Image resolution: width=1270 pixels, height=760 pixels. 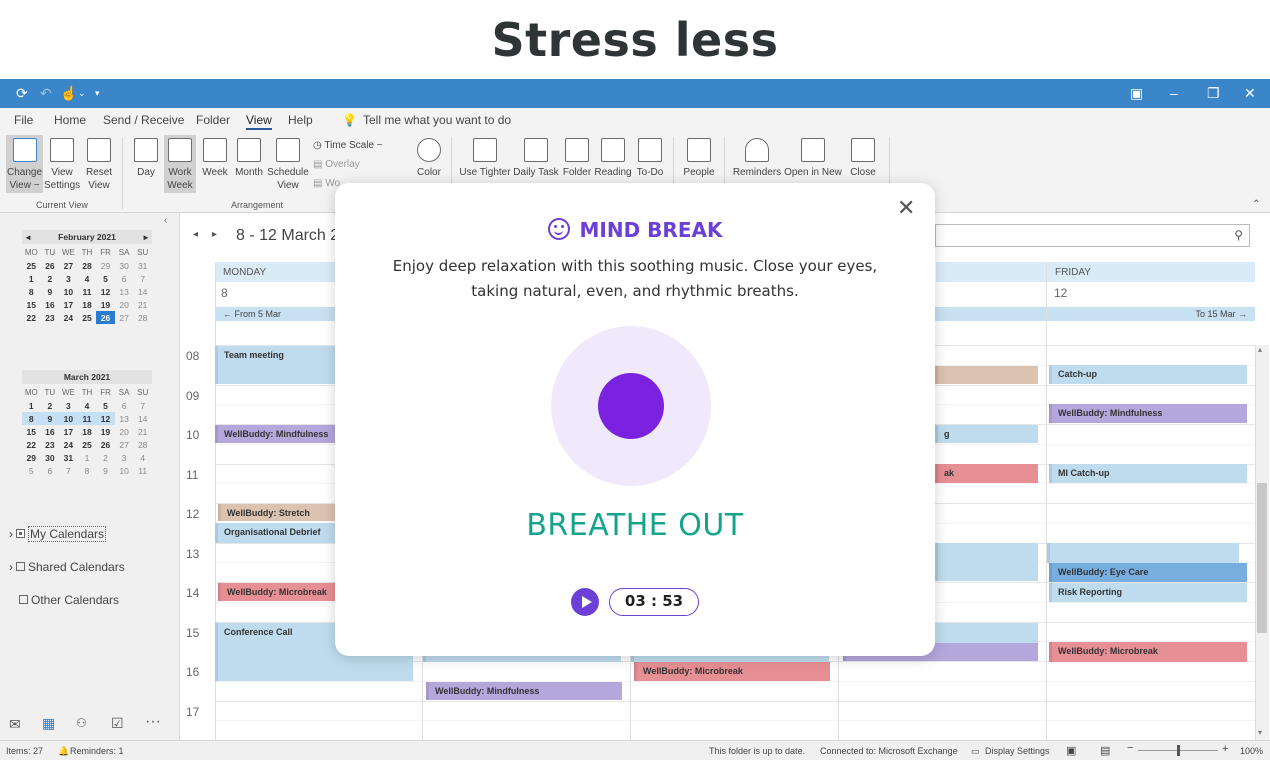 What do you see at coordinates (650, 158) in the screenshot?
I see `todo-bar-button: To-Do` at bounding box center [650, 158].